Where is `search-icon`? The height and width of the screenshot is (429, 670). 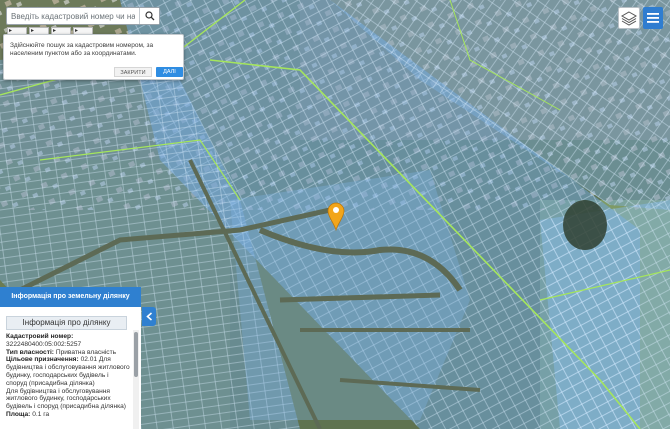 search-icon is located at coordinates (149, 16).